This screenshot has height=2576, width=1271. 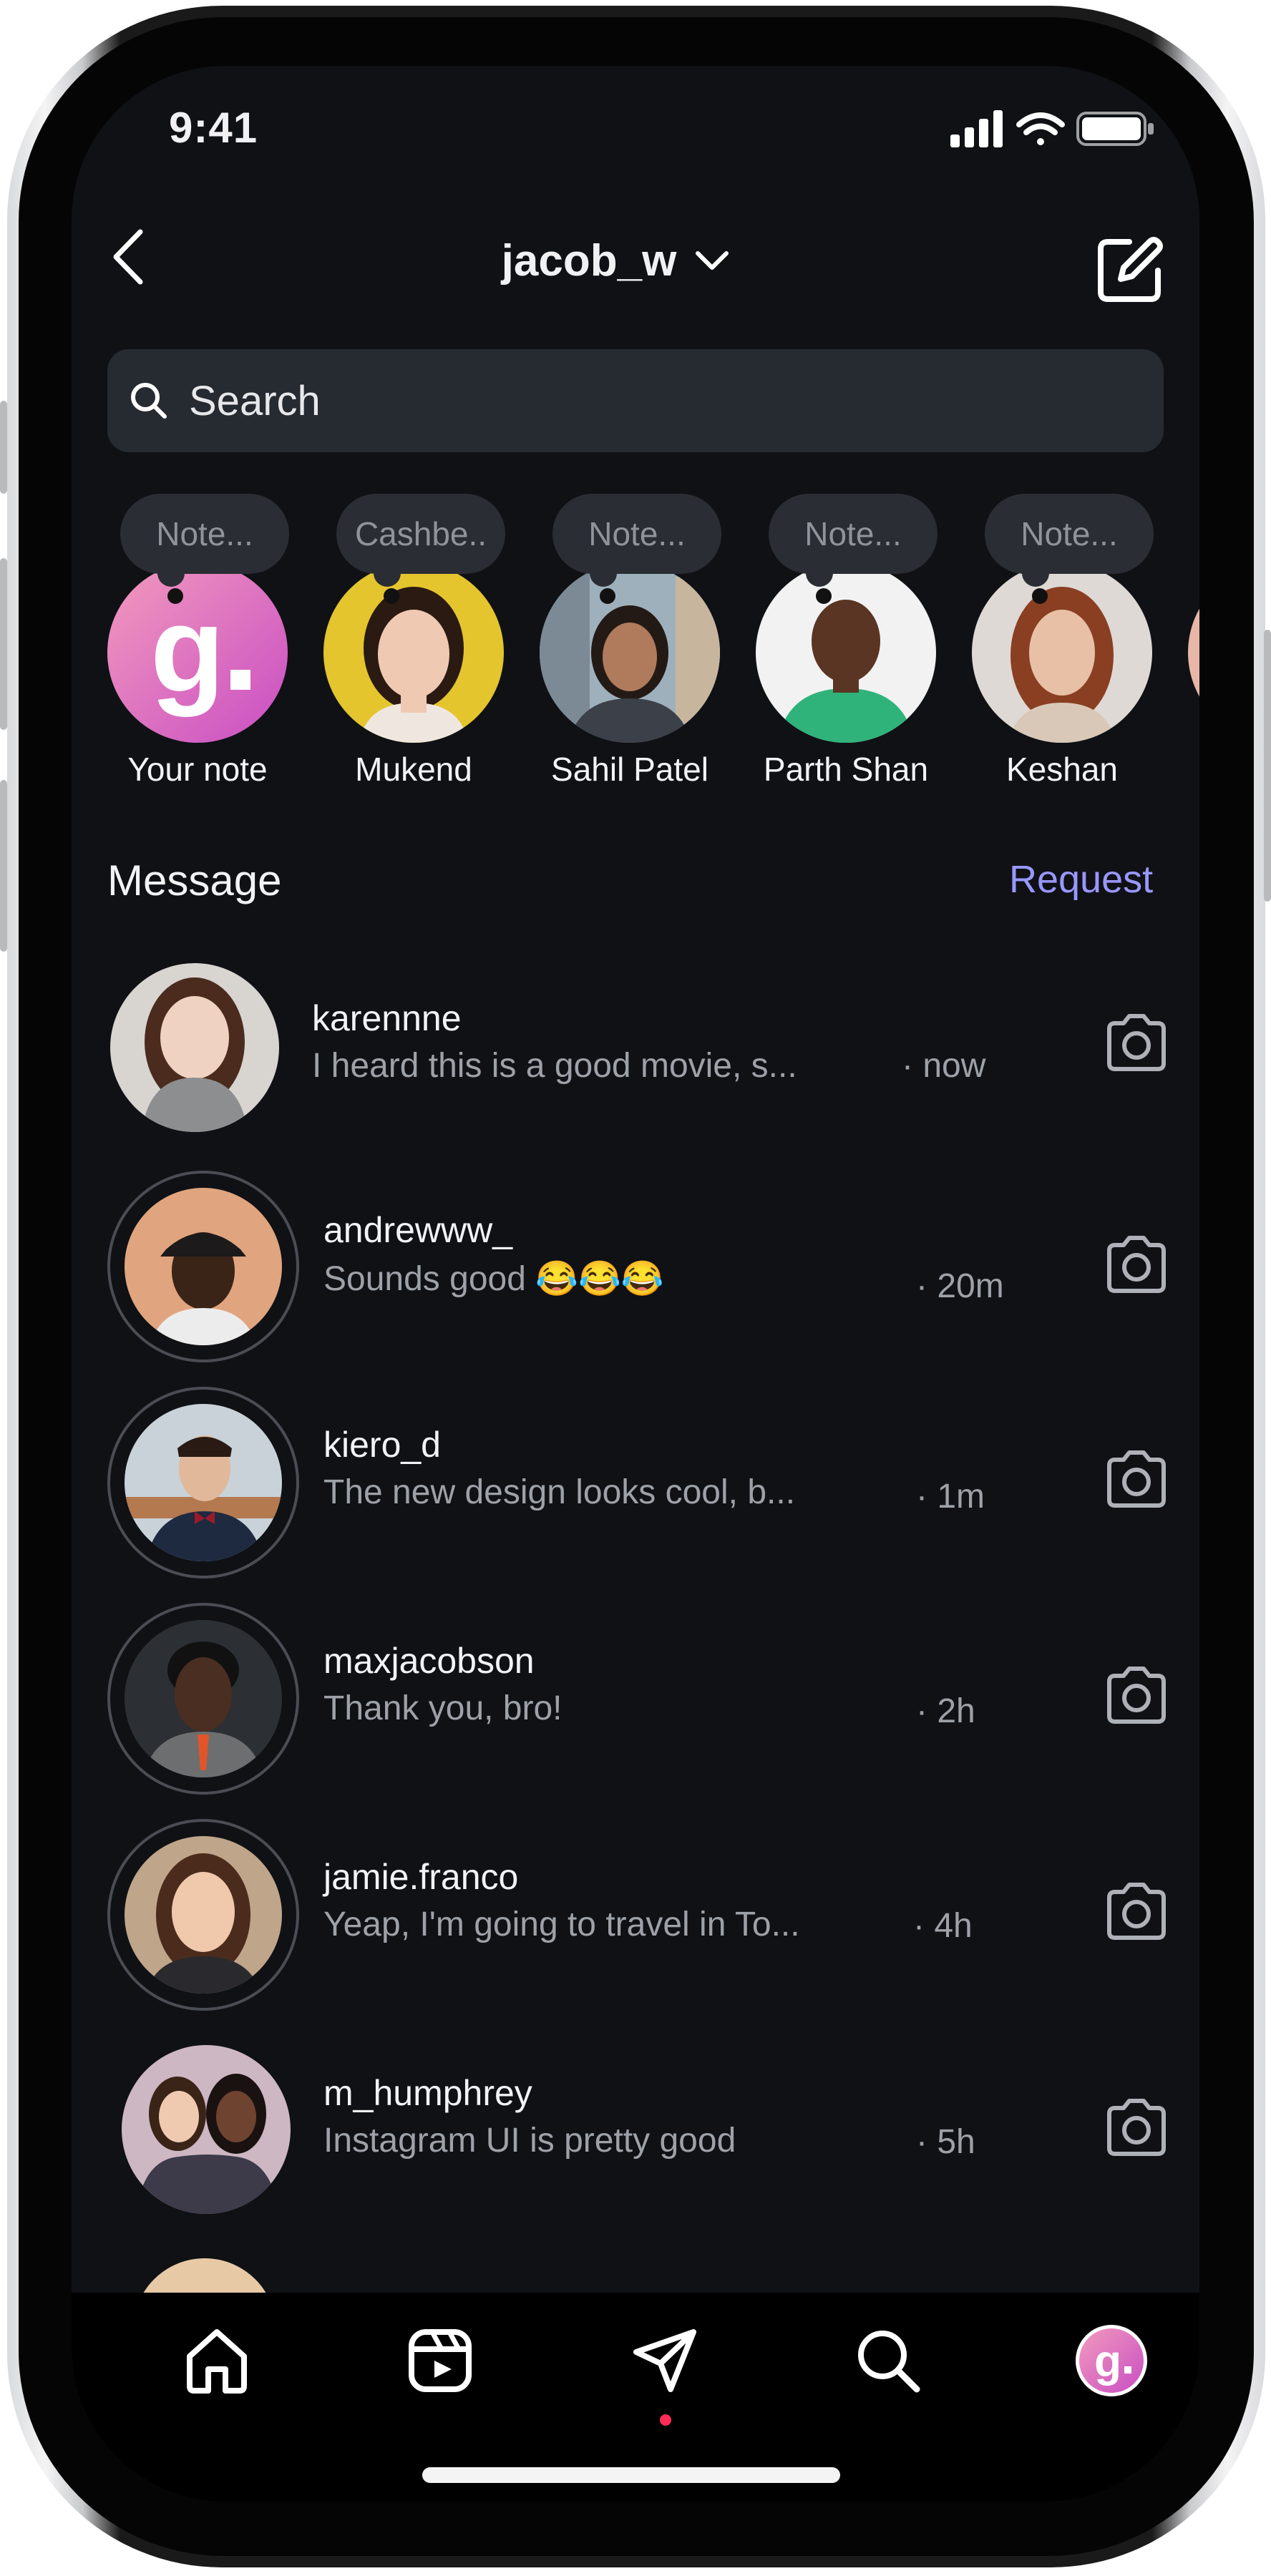 What do you see at coordinates (960, 1286) in the screenshot?
I see `message-time: · 20m` at bounding box center [960, 1286].